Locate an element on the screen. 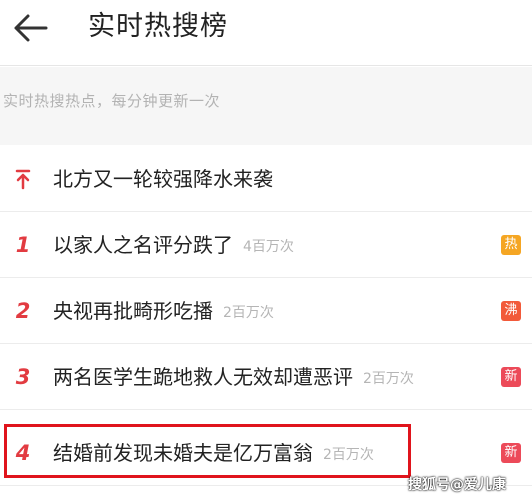 This screenshot has width=532, height=497. search-count: 4百万次 is located at coordinates (268, 247).